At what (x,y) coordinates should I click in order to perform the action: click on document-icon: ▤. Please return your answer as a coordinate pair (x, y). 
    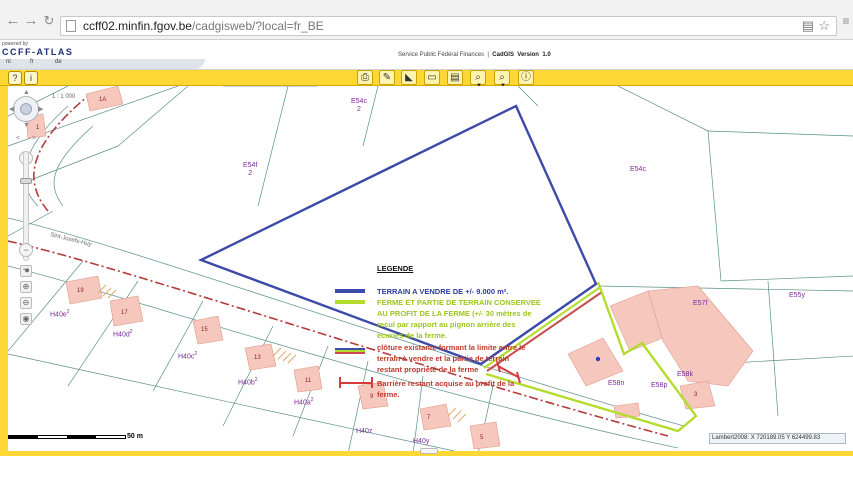
    Looking at the image, I should click on (455, 77).